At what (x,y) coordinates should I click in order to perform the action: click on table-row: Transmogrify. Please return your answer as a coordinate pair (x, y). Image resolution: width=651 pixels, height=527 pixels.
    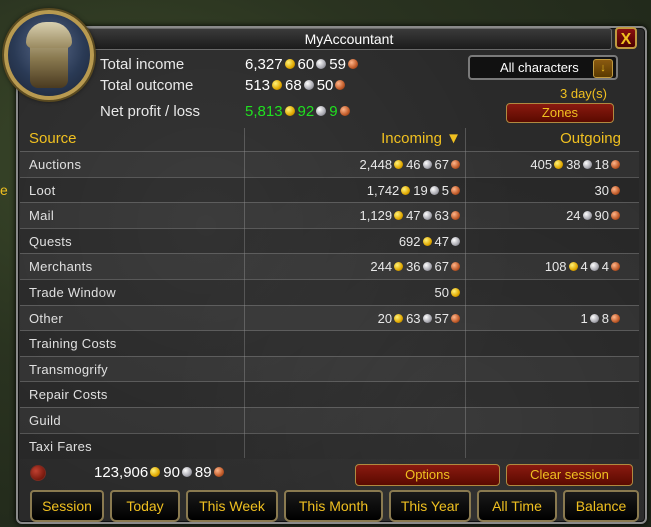
    Looking at the image, I should click on (329, 368).